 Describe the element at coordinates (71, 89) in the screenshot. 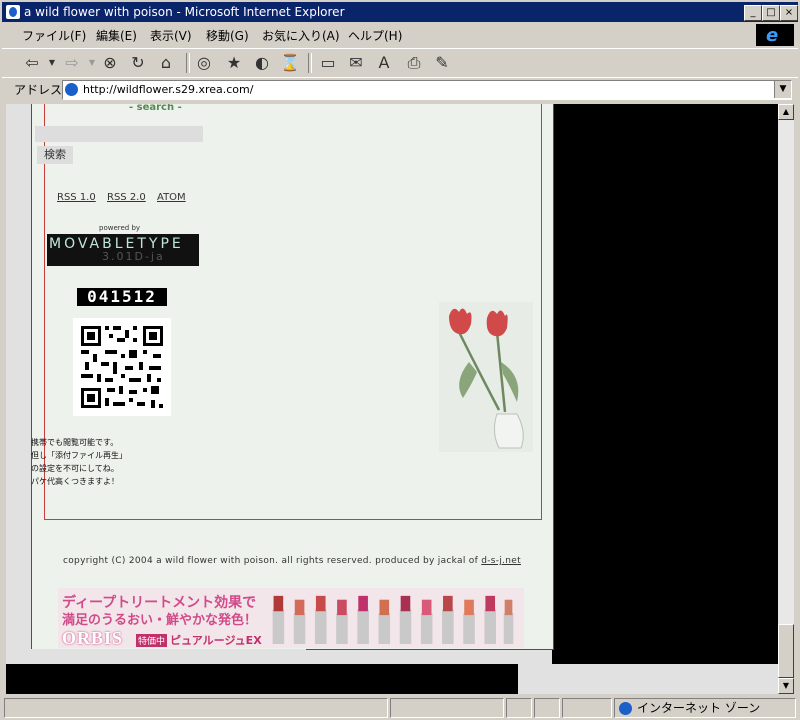

I see `page-icon` at that location.